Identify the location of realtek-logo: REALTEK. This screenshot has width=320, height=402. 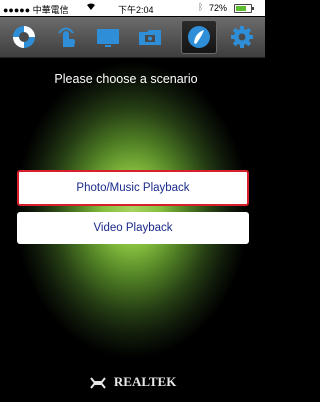
(132, 382).